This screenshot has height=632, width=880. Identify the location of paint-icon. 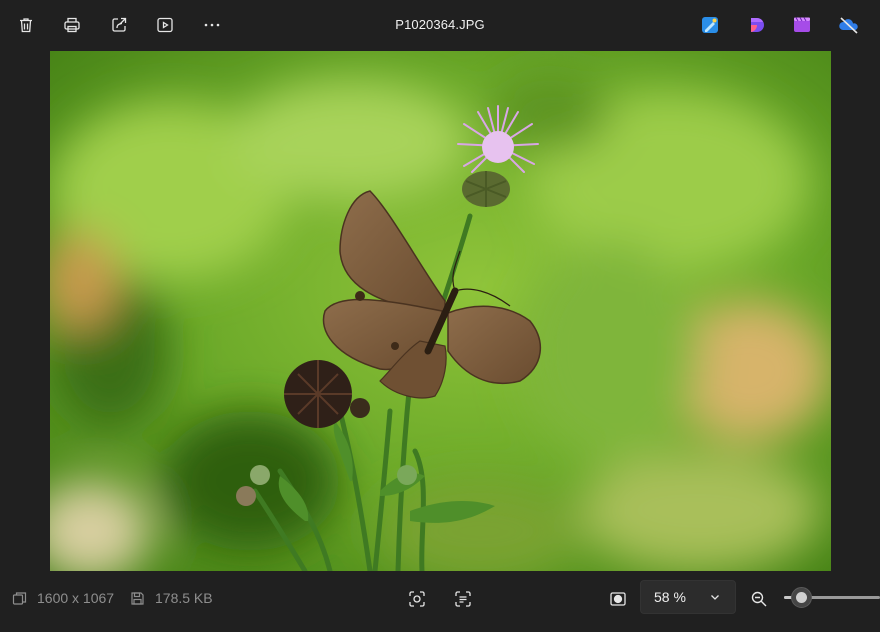
(710, 25).